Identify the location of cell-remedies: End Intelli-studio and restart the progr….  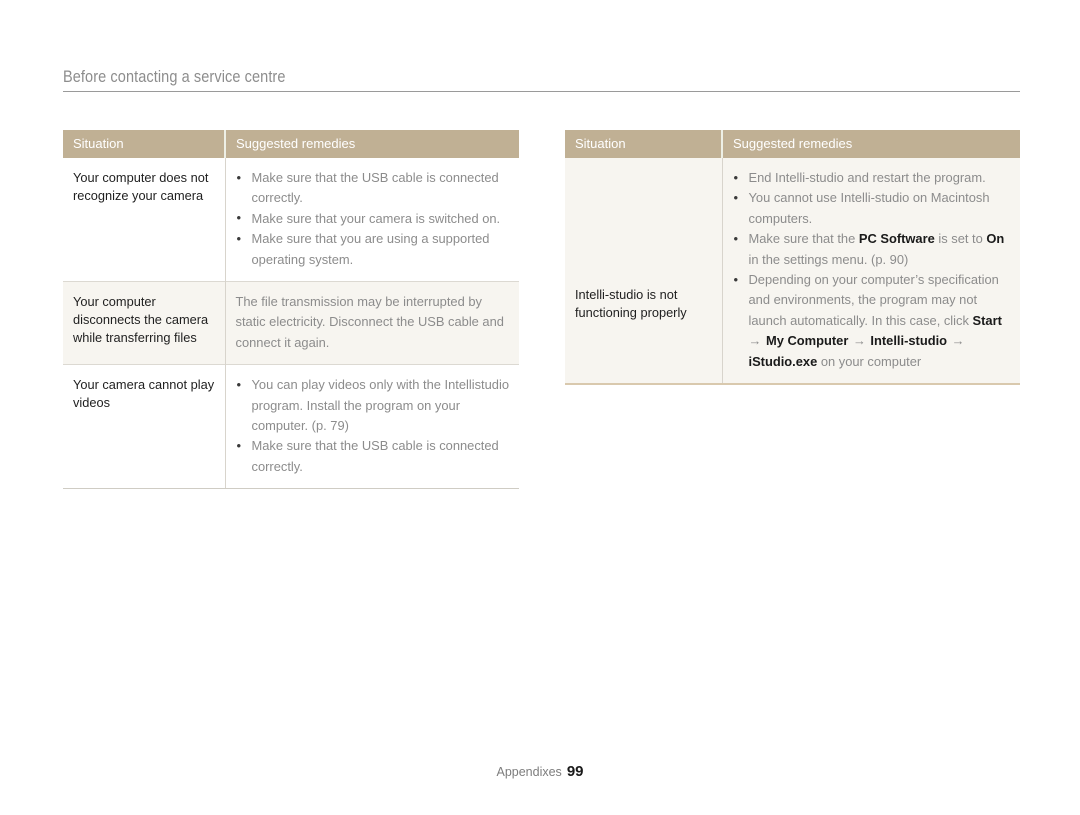
(870, 272).